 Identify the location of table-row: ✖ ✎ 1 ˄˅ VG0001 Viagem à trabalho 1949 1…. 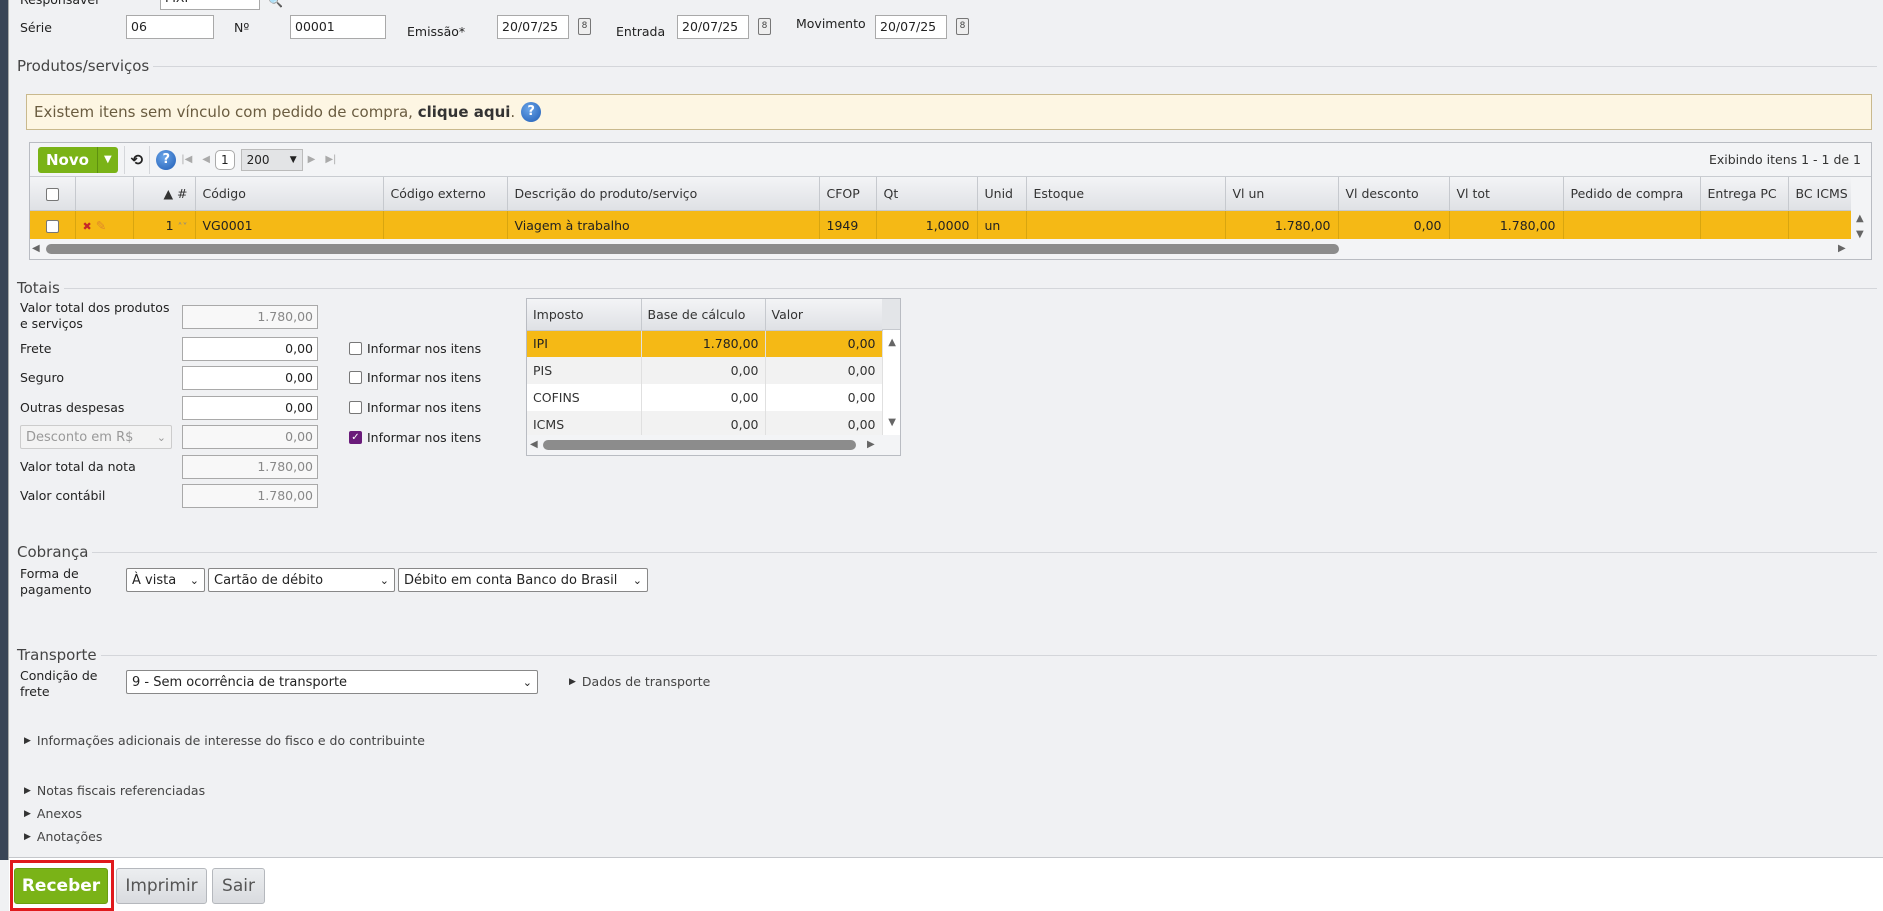
(942, 225).